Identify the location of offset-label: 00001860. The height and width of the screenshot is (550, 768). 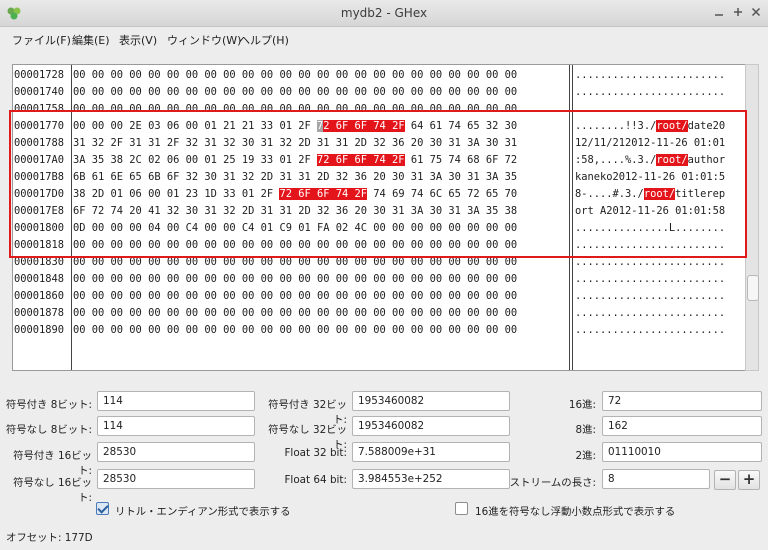
(39, 296).